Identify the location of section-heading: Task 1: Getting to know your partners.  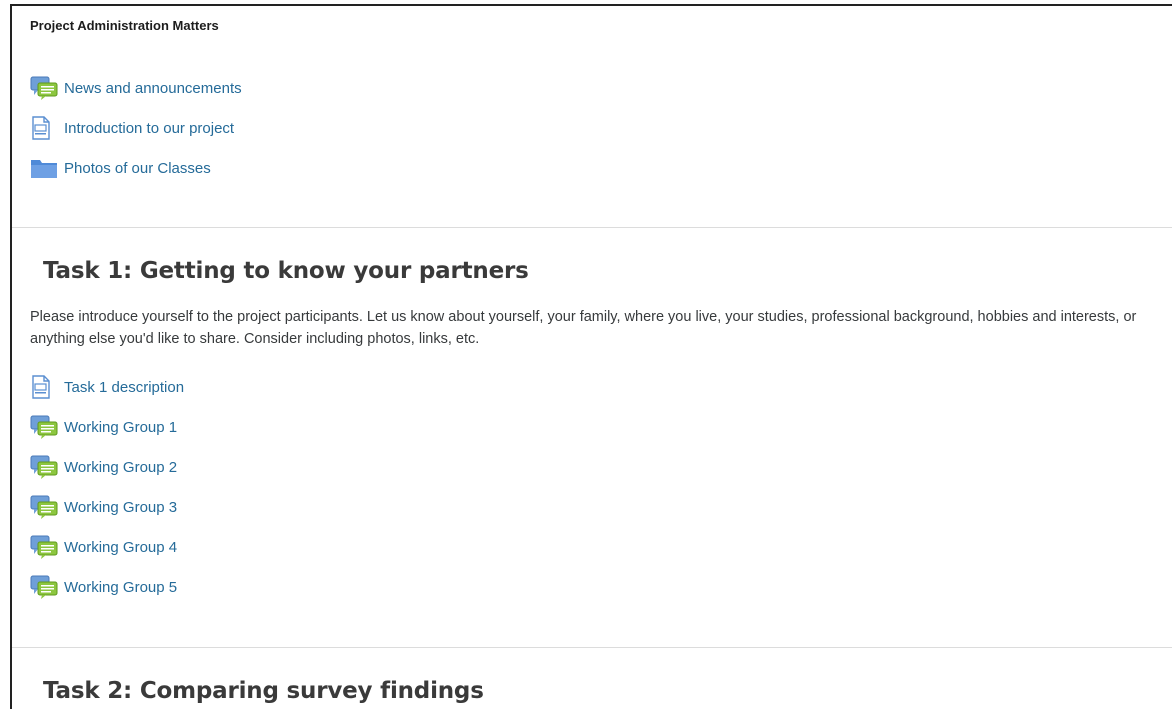
(286, 271).